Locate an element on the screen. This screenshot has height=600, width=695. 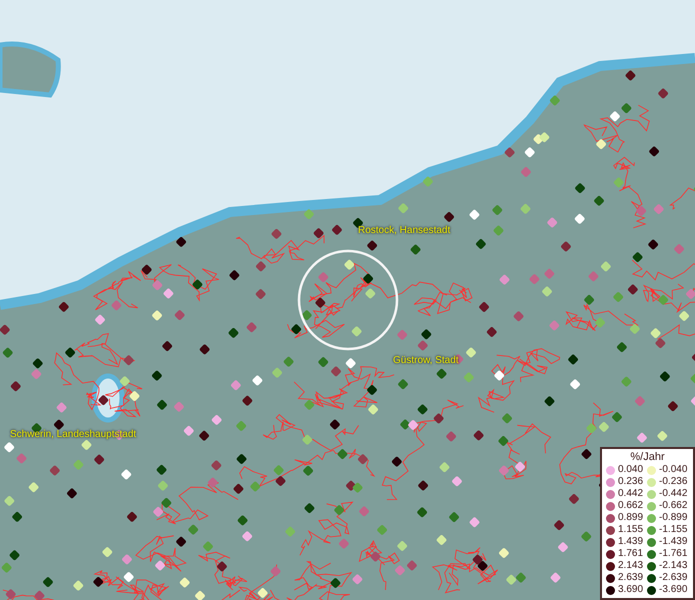
legend-value: 0.040 is located at coordinates (631, 470).